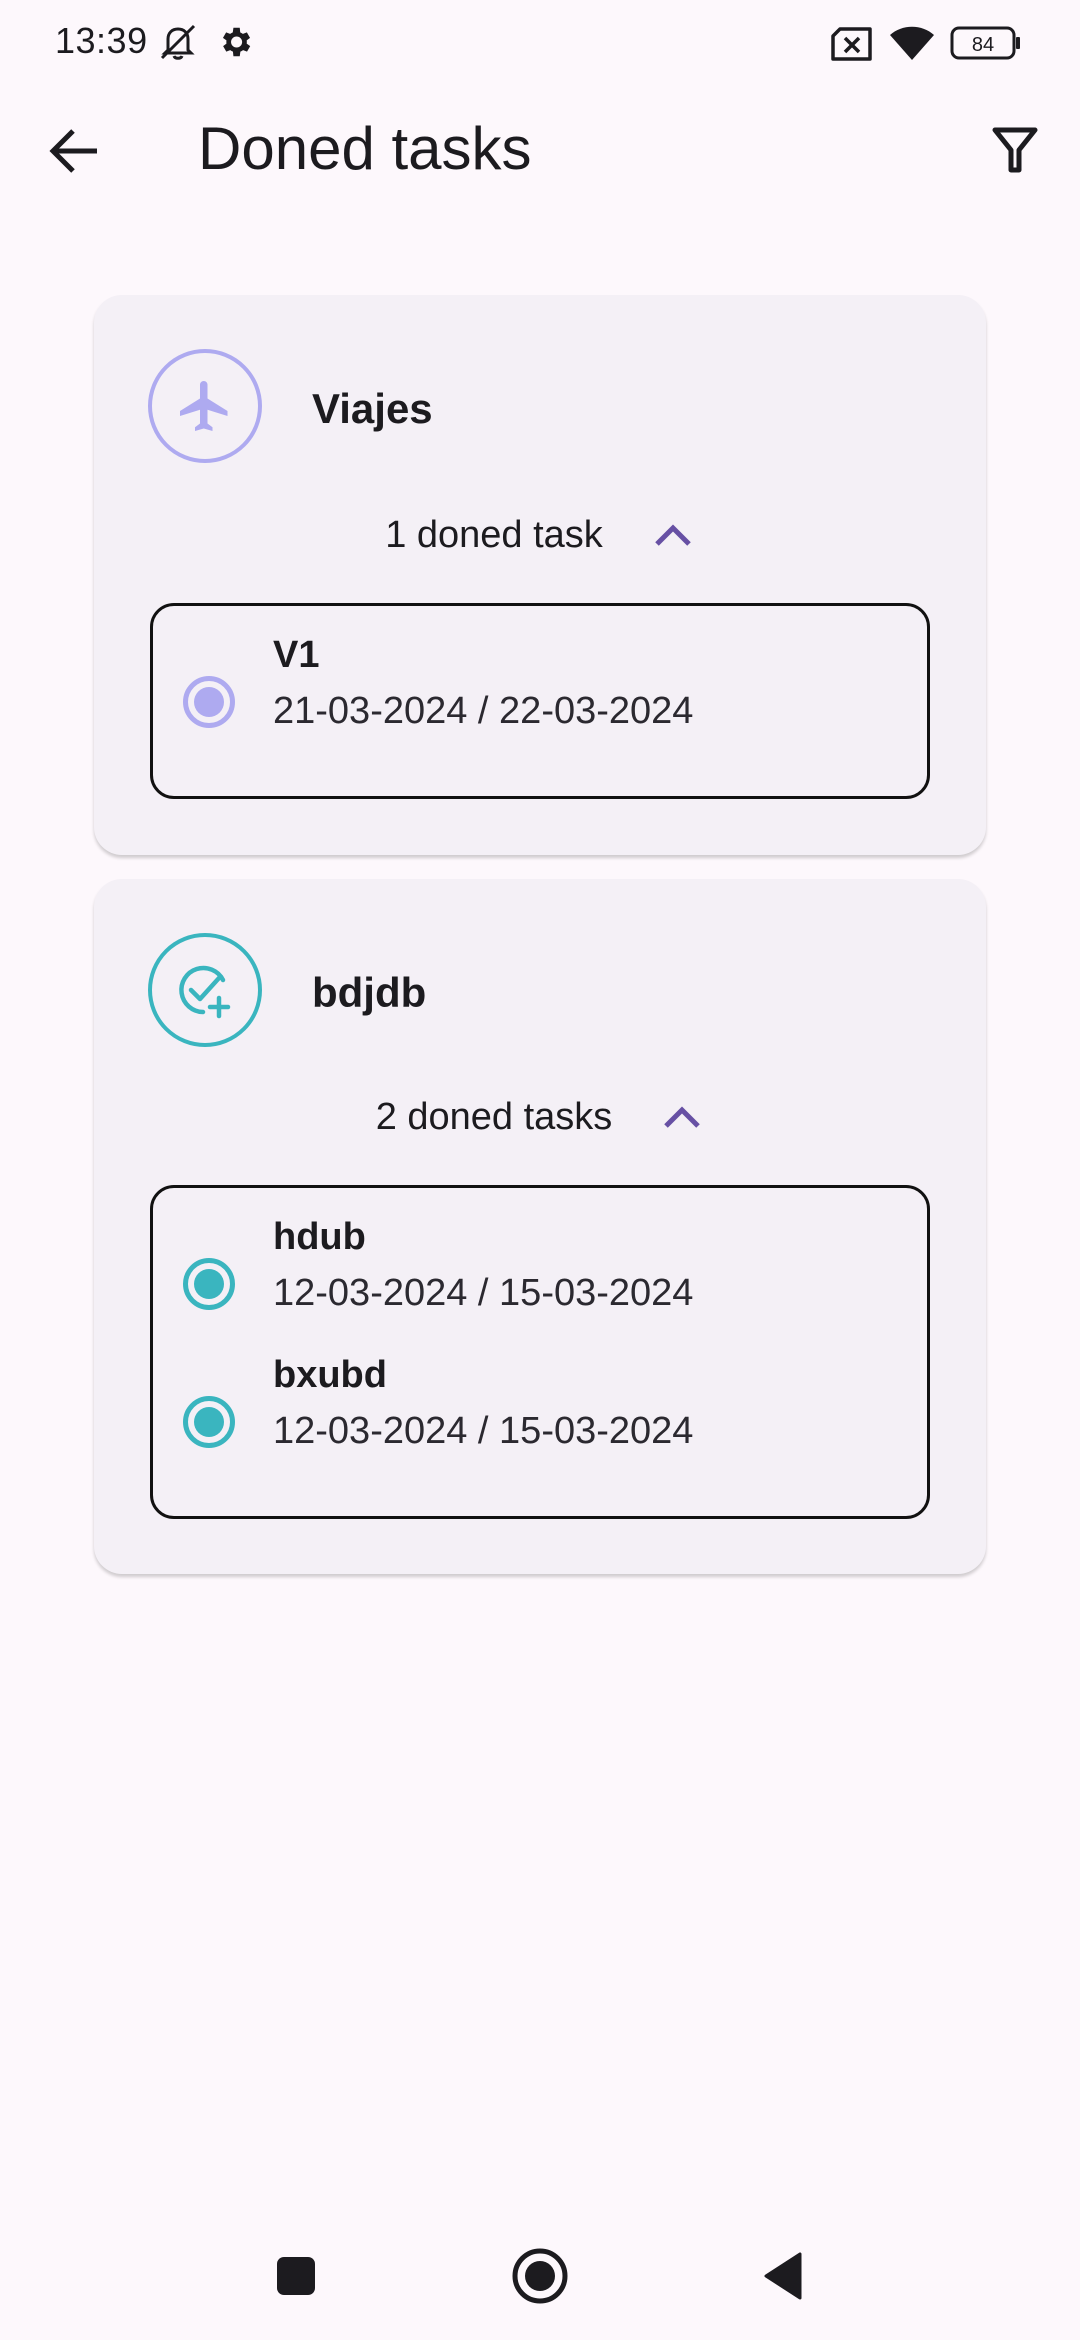  Describe the element at coordinates (912, 45) in the screenshot. I see `wifi-icon` at that location.